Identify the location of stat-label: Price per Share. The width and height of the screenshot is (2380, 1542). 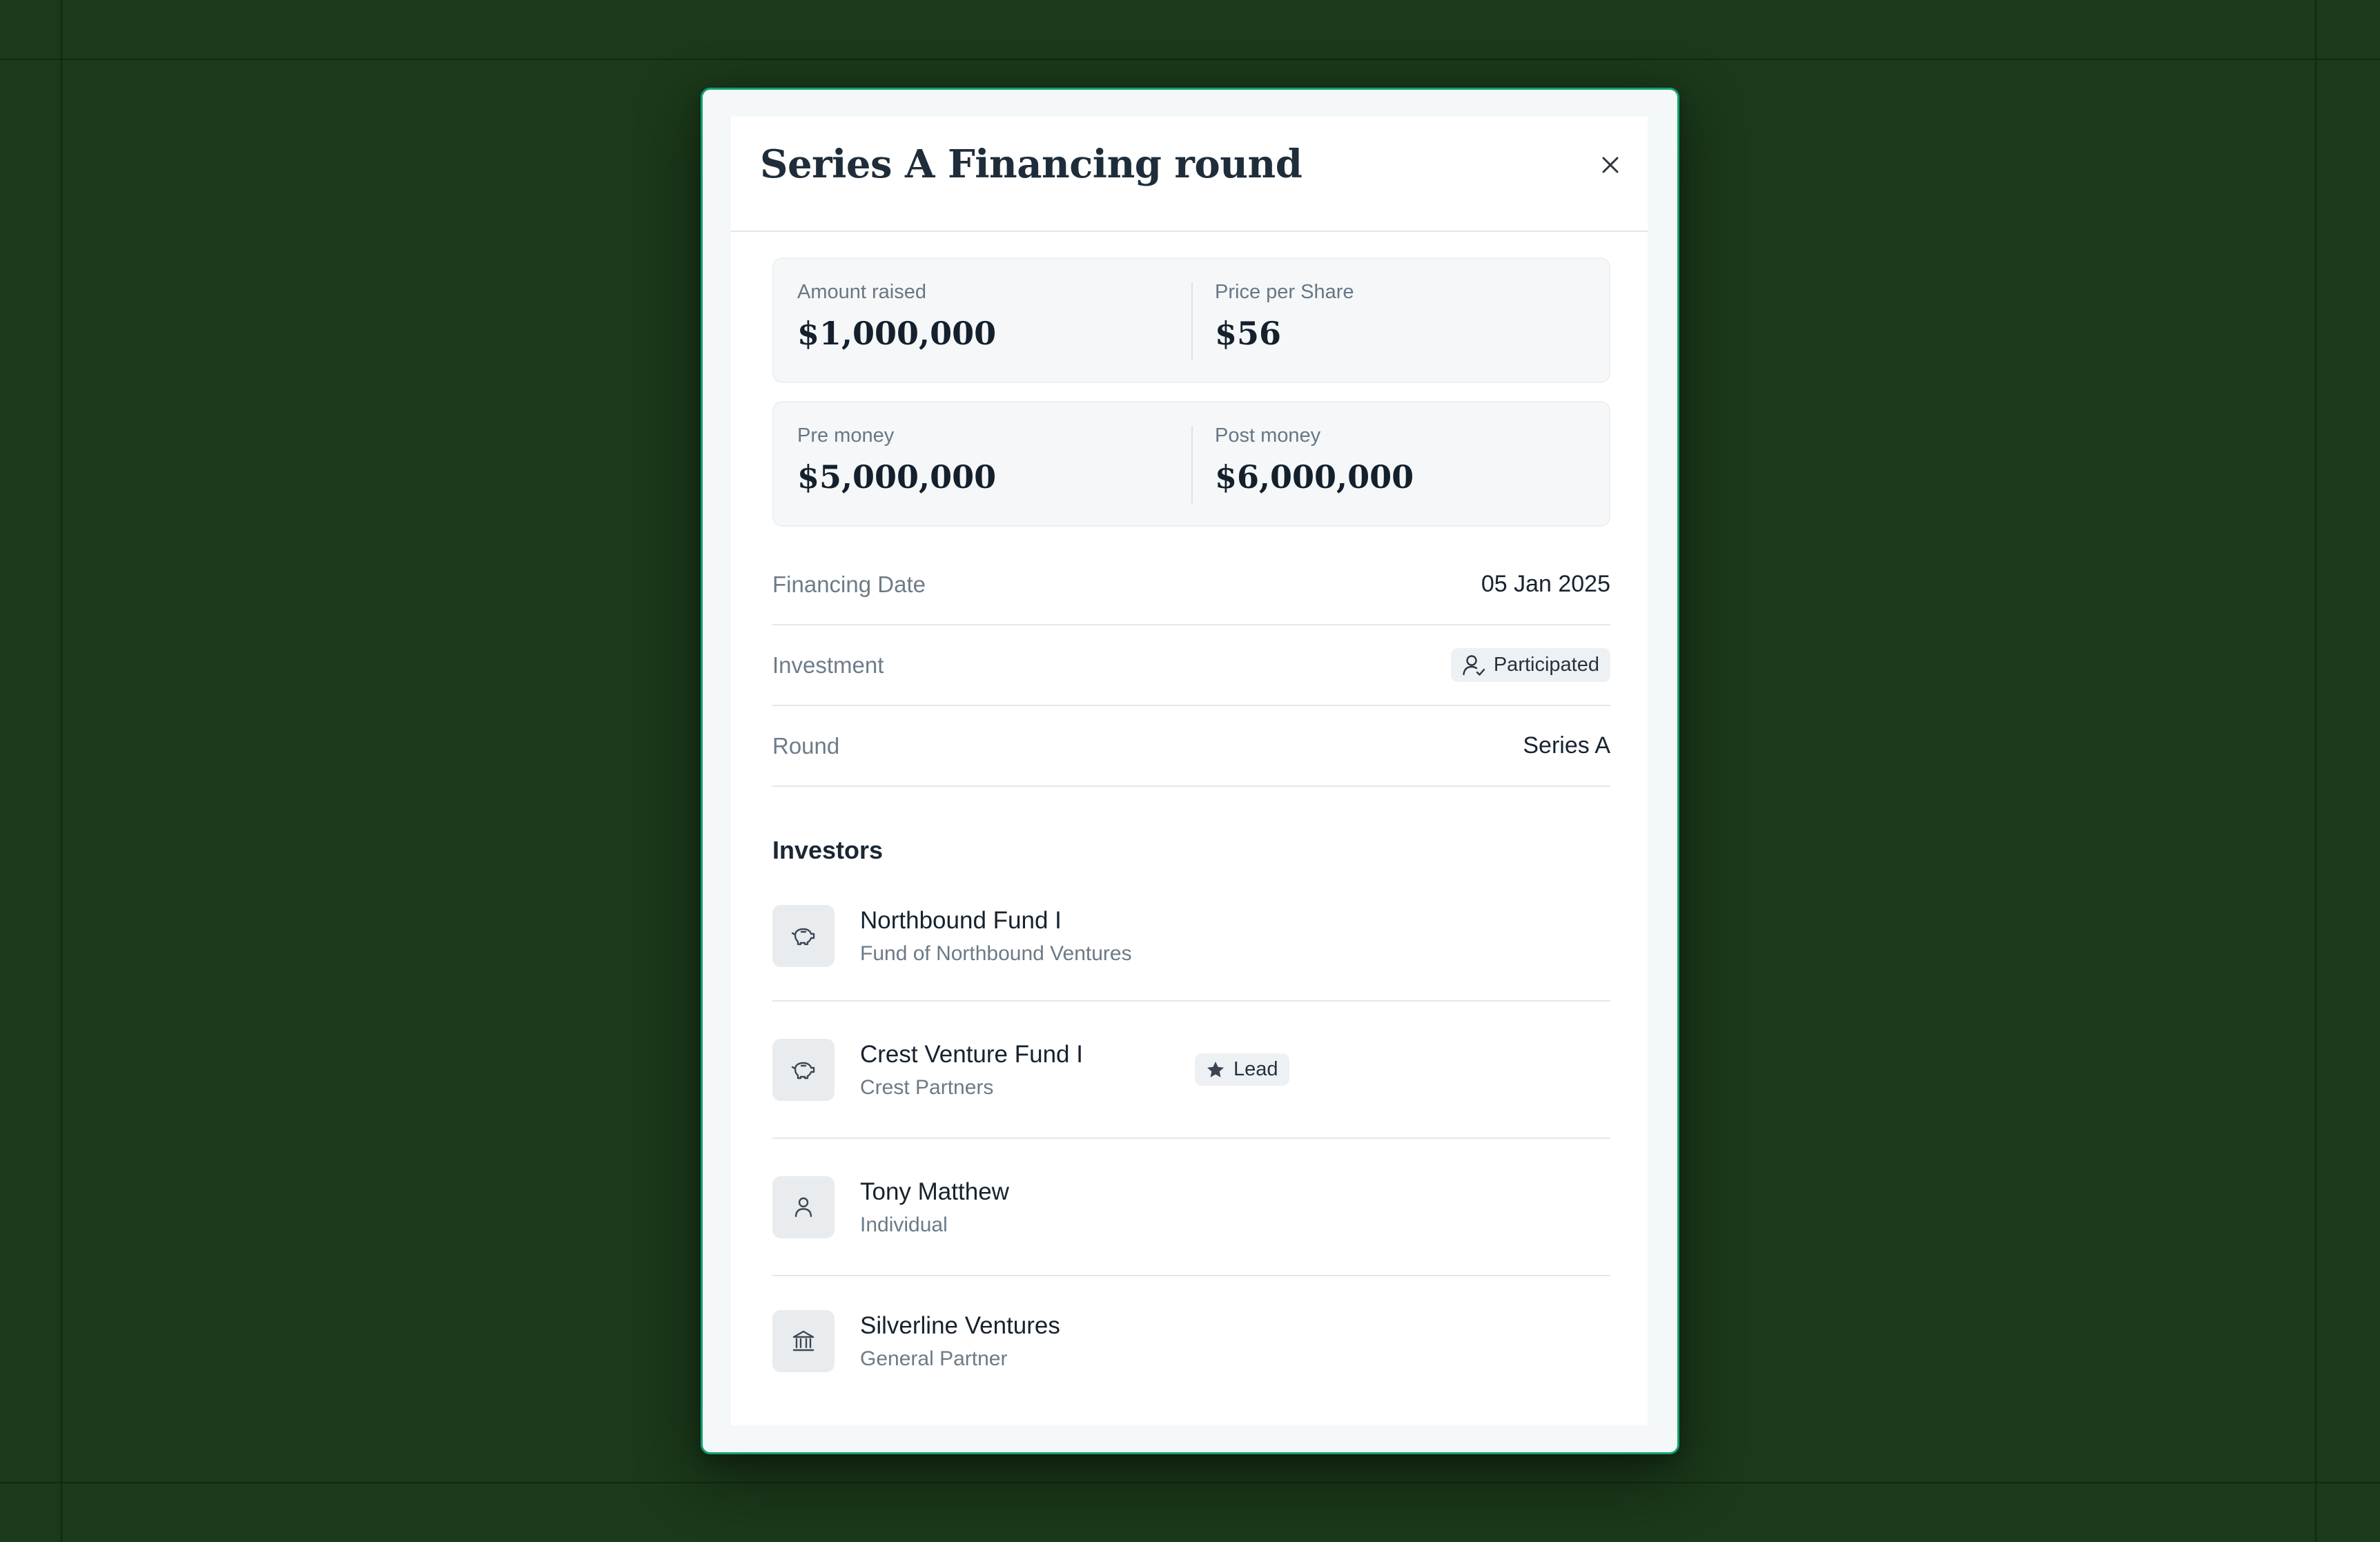
(1284, 292).